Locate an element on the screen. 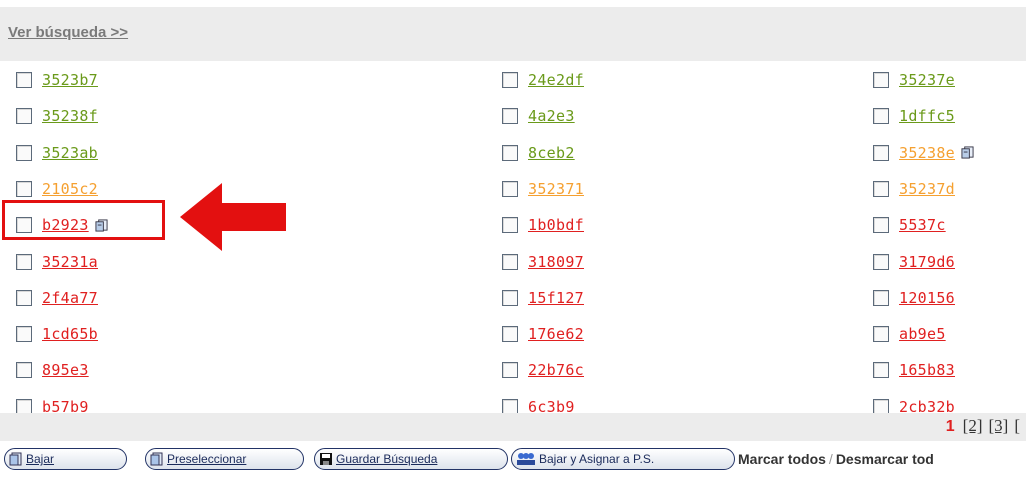 This screenshot has height=477, width=1026. result-code-link: 3179d6 is located at coordinates (927, 262).